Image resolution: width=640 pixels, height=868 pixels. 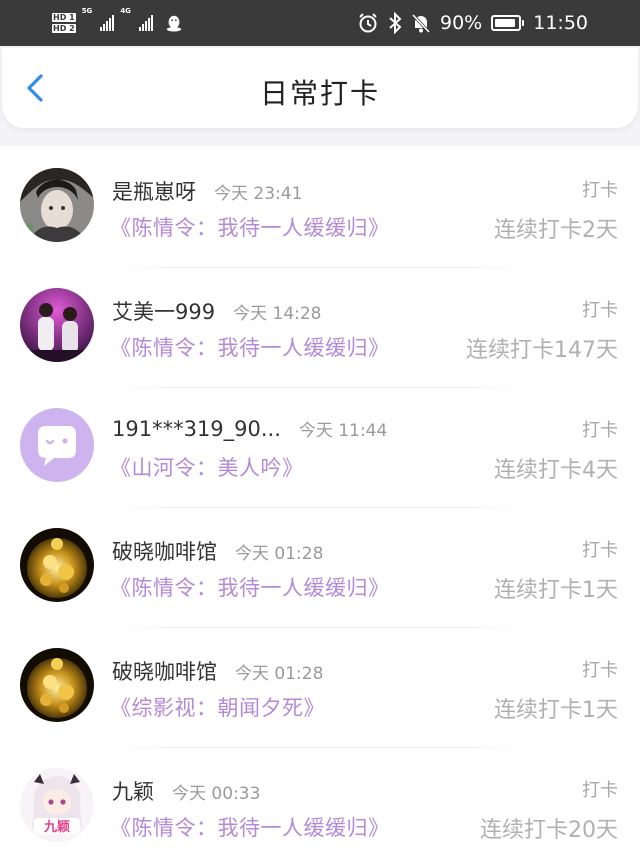 I want to click on qq-penguin-icon, so click(x=174, y=23).